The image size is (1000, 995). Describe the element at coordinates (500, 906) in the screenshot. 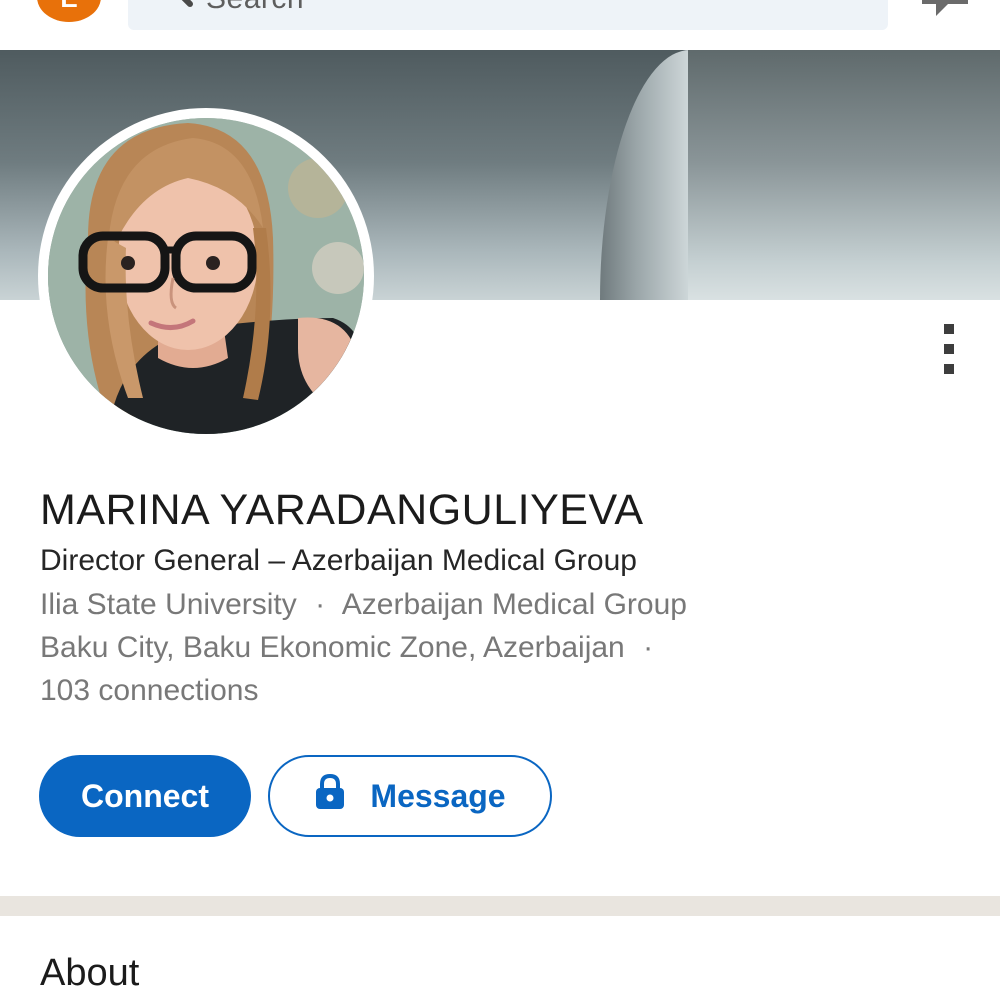

I see `section-divider` at that location.